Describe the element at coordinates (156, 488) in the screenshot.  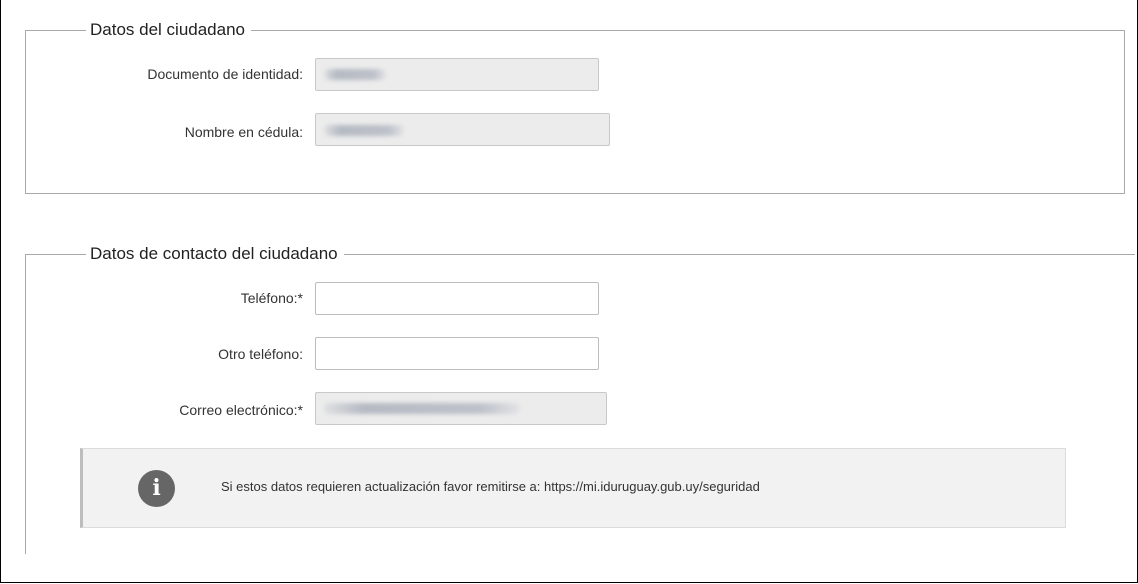
I see `info-icon: i` at that location.